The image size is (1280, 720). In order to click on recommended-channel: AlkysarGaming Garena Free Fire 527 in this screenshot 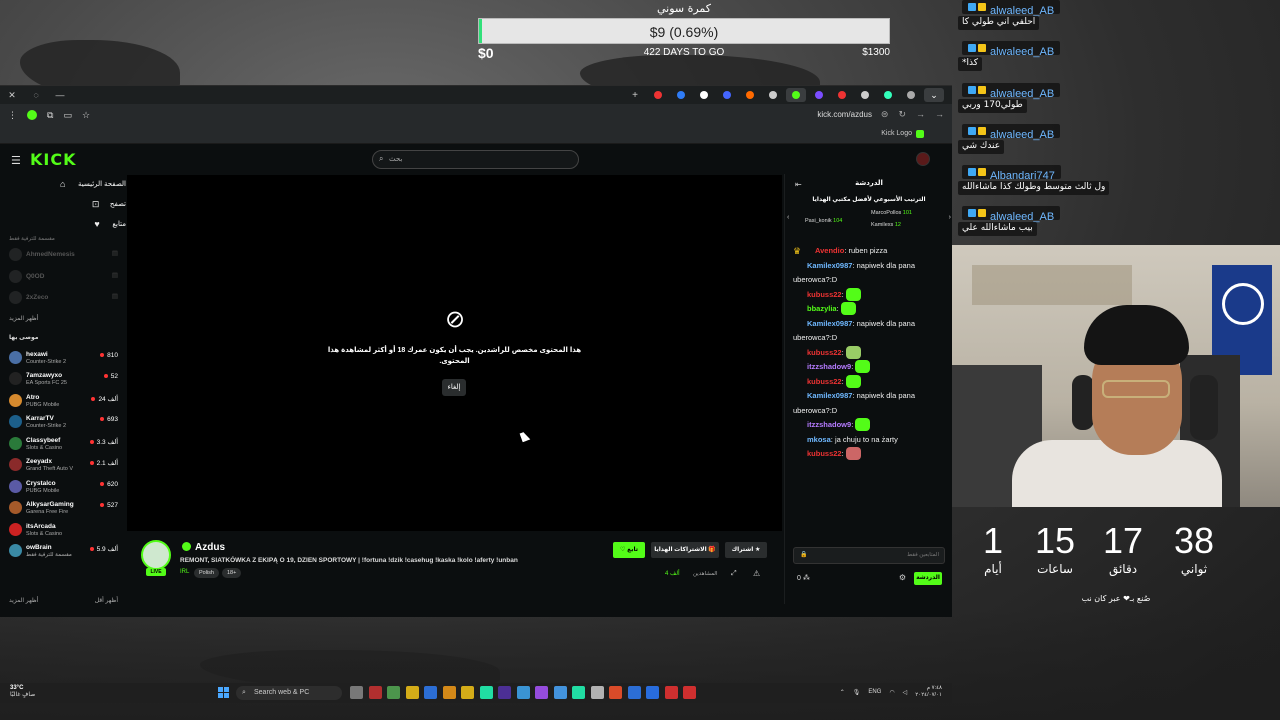, I will do `click(63, 508)`.